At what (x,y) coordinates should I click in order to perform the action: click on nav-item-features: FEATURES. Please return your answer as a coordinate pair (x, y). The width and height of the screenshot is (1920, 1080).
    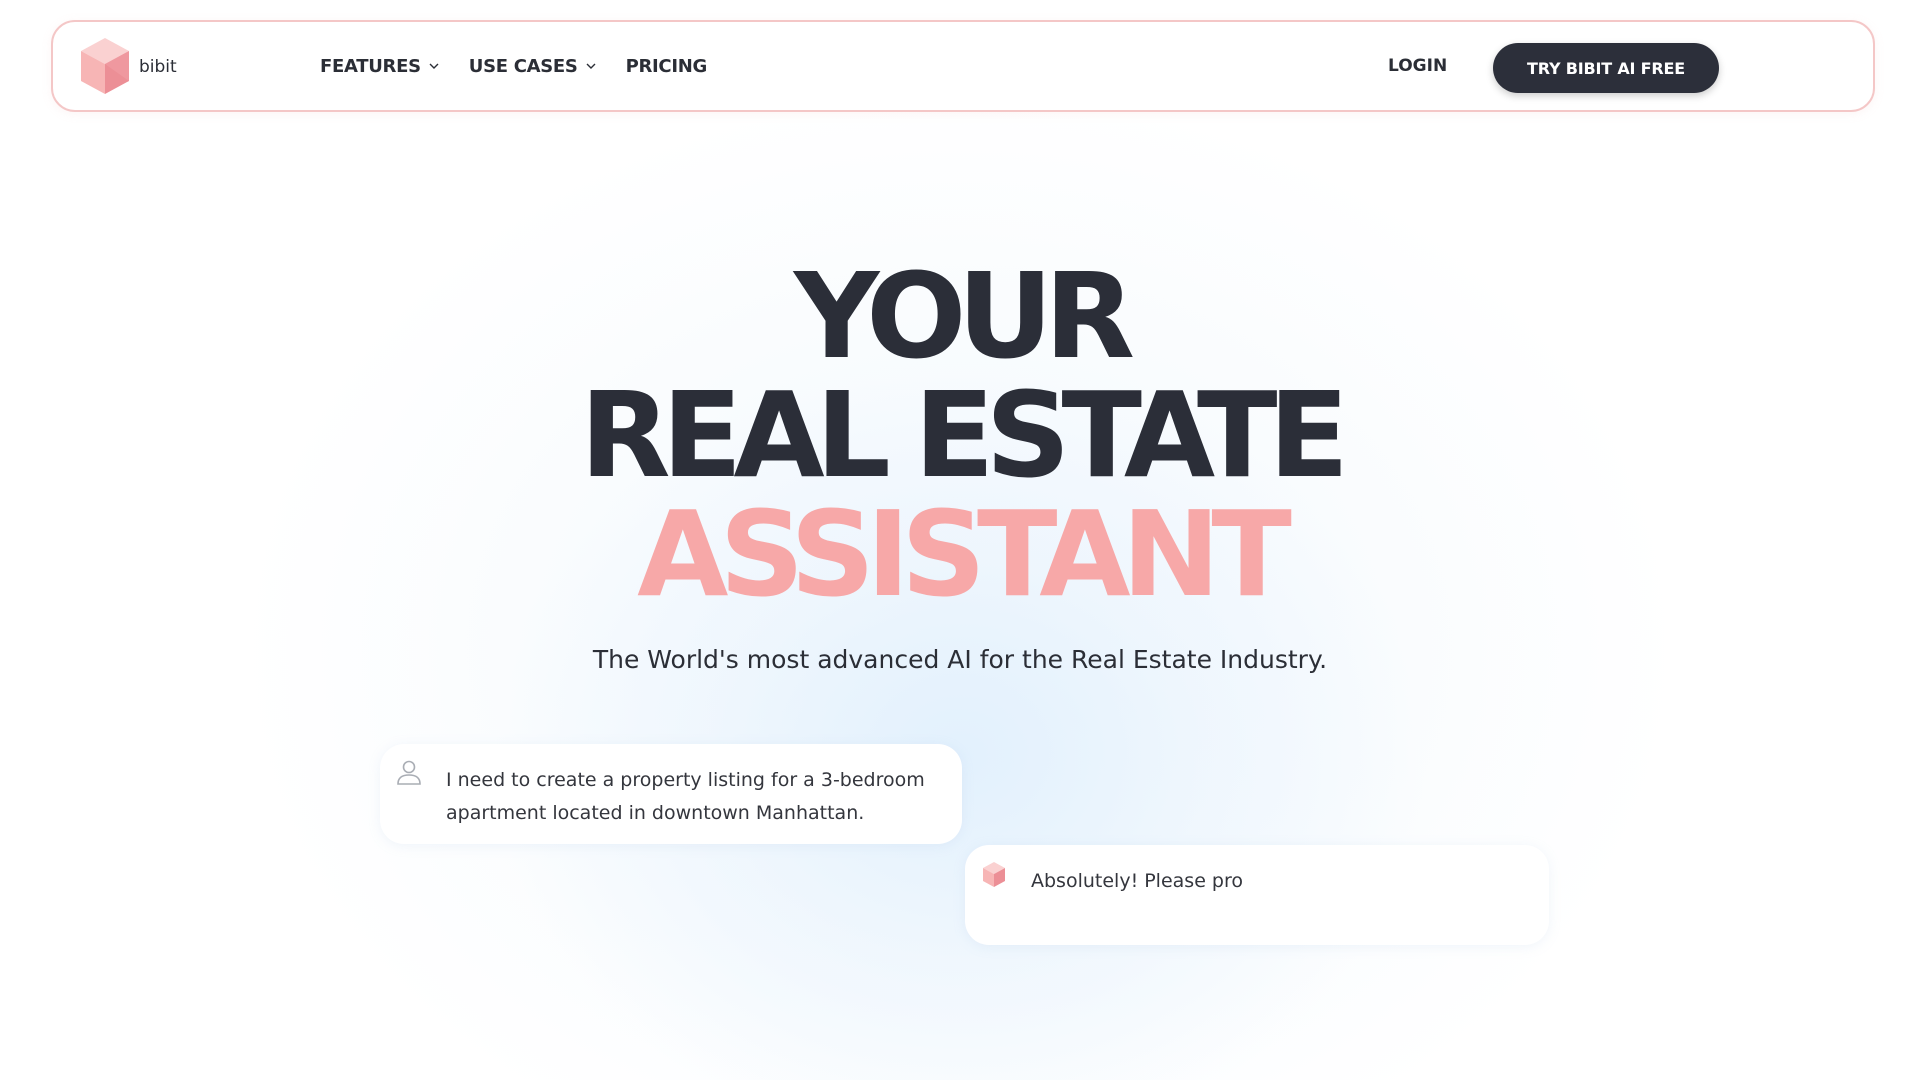
    Looking at the image, I should click on (379, 66).